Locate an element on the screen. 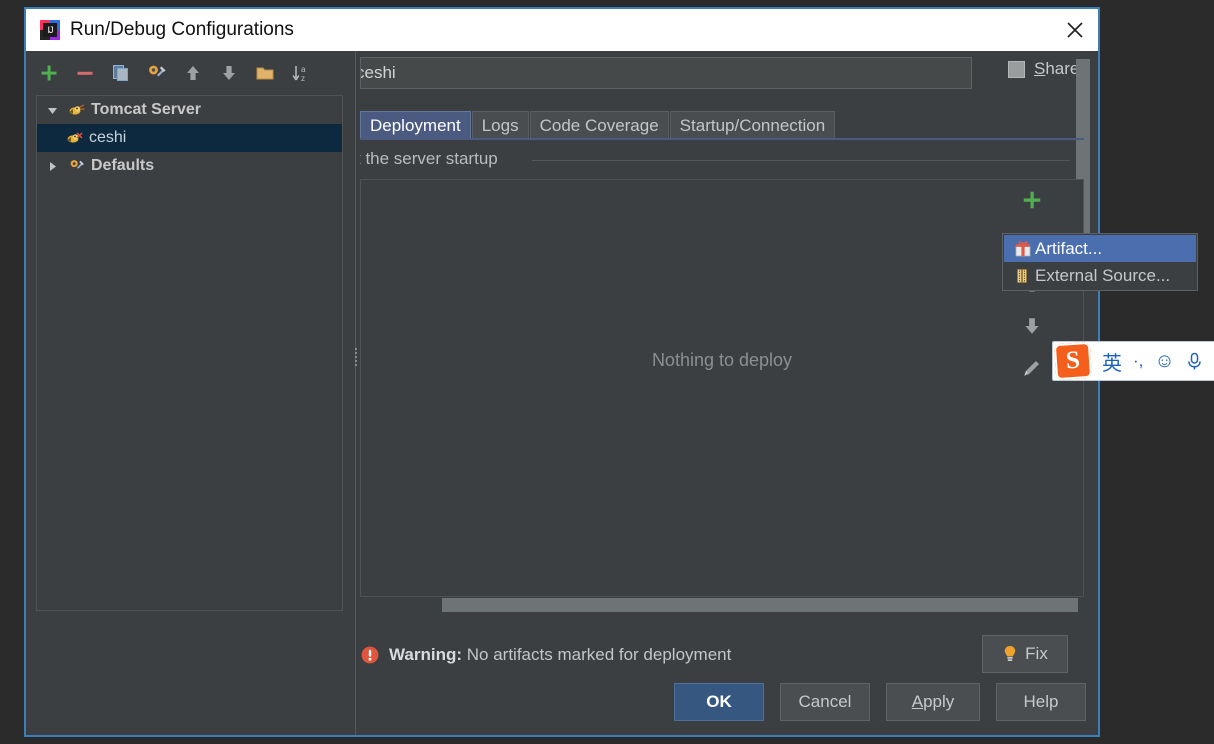 The height and width of the screenshot is (744, 1214). add-configuration-button is located at coordinates (49, 73).